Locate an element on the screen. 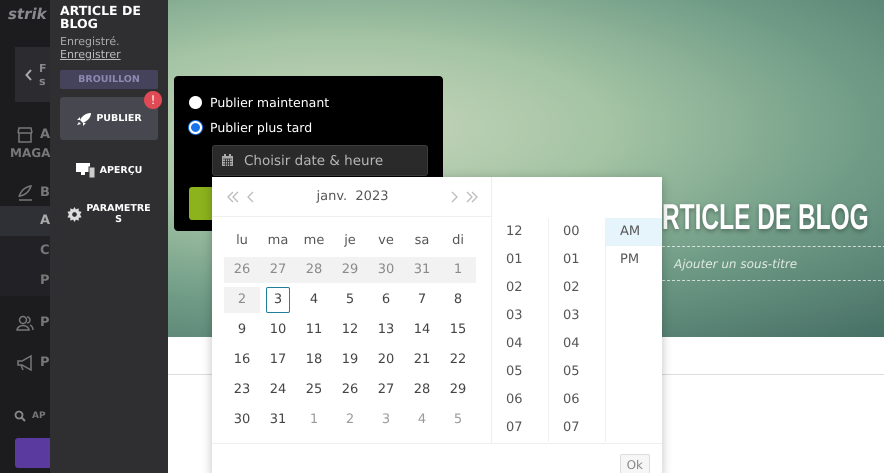  hour-option: 01 is located at coordinates (520, 260).